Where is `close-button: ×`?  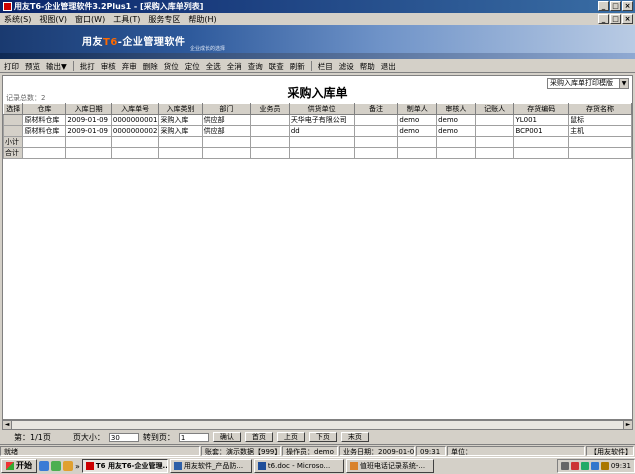 close-button: × is located at coordinates (627, 6).